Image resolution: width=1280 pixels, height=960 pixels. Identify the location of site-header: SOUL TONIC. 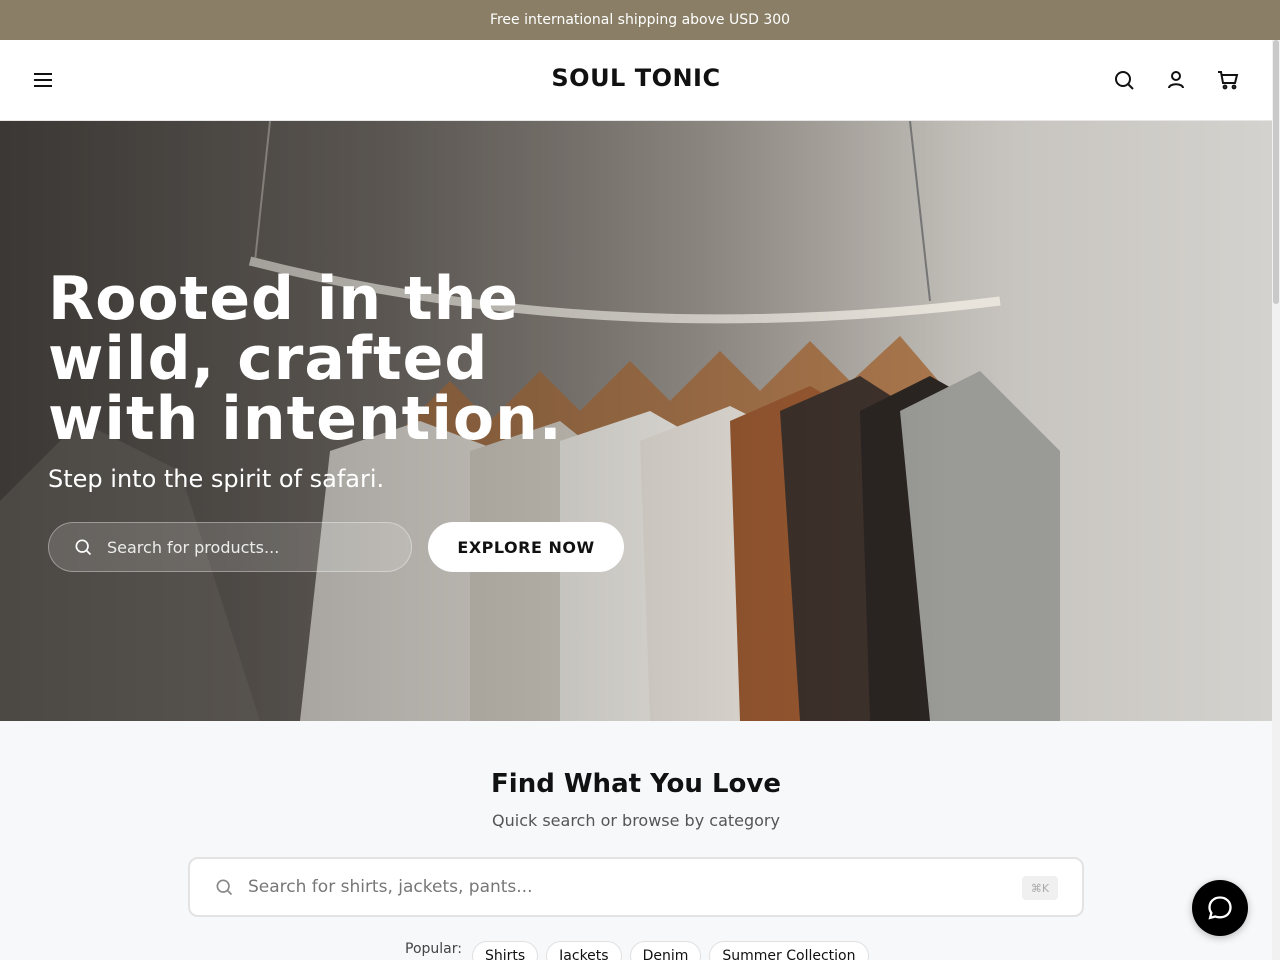
(636, 80).